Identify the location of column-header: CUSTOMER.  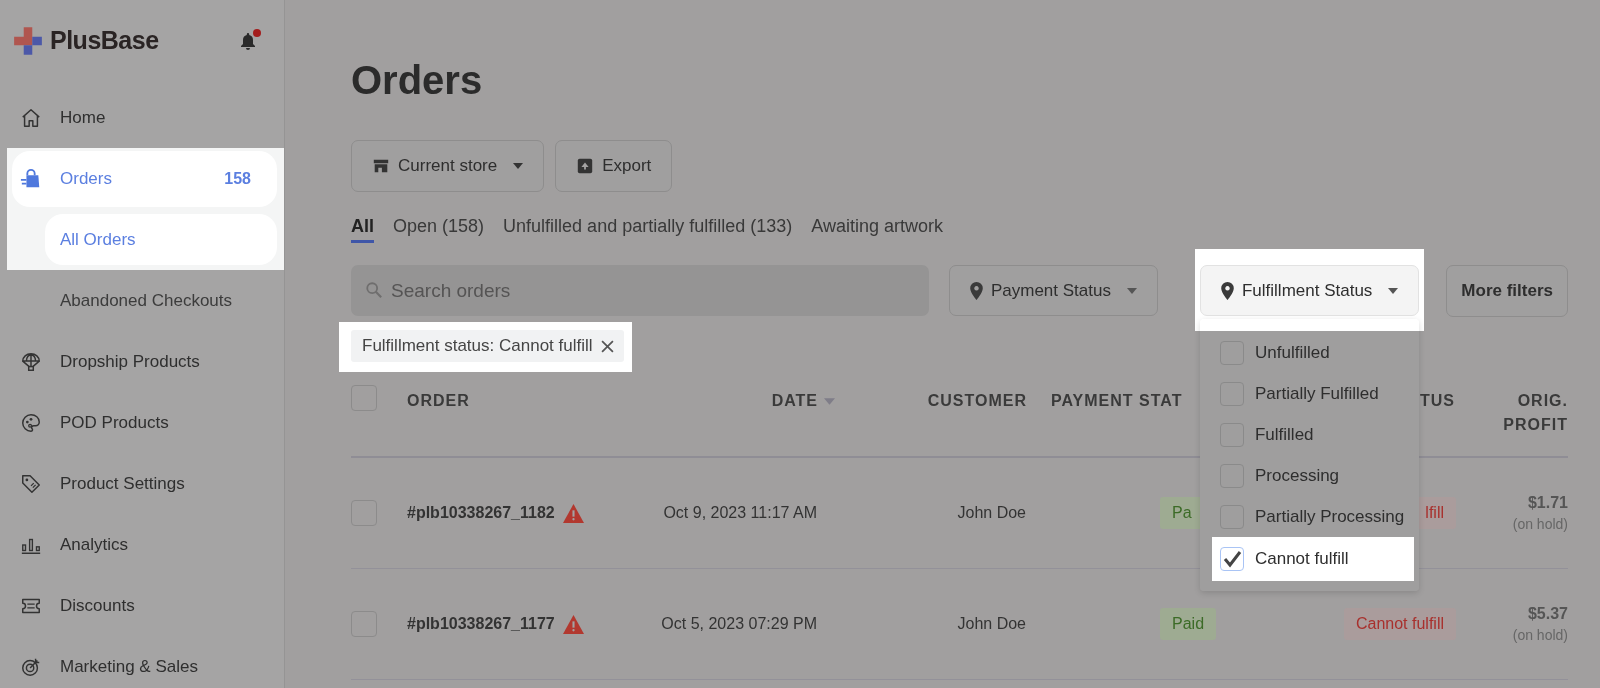
(977, 401).